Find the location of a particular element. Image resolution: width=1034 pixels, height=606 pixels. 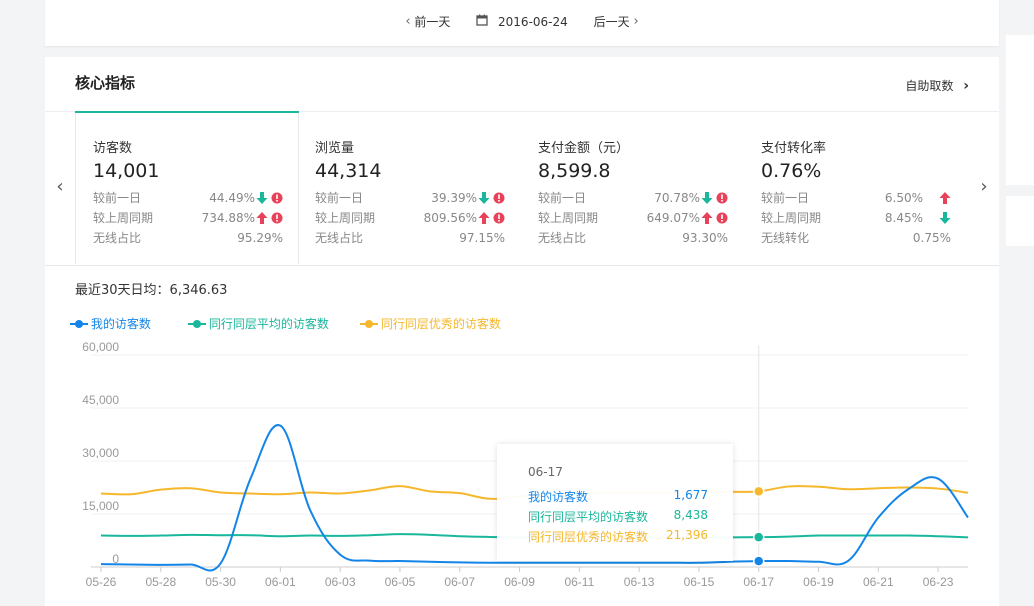

metric-compare-row: 较上周同期 734.88% is located at coordinates (188, 218).